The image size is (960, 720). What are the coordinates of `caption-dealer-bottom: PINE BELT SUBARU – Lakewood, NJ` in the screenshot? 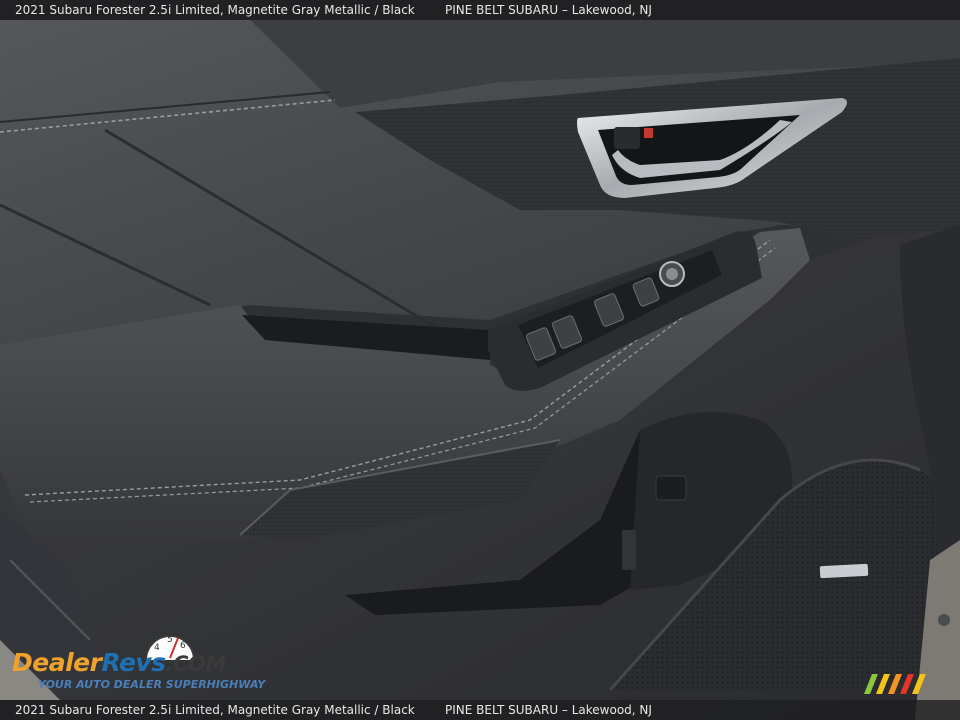 It's located at (548, 710).